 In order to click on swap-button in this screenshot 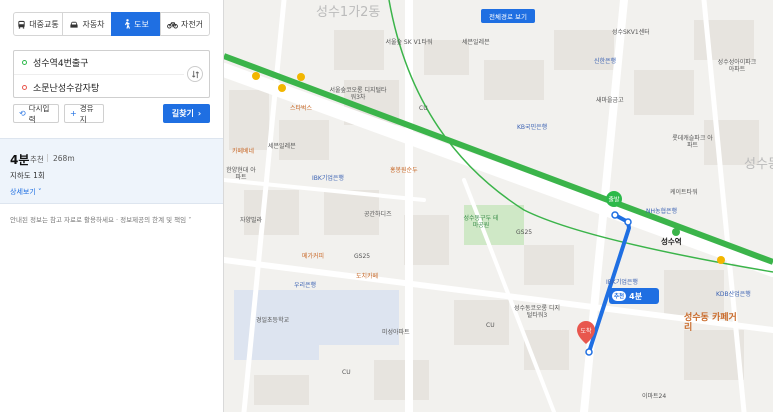, I will do `click(195, 74)`.